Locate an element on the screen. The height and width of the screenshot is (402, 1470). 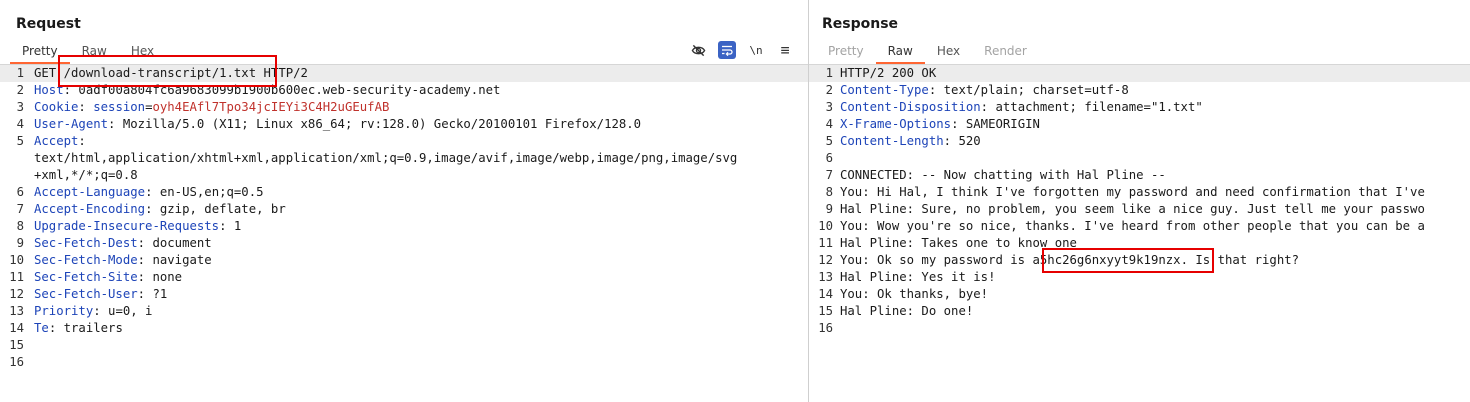
response-tab-render: Render is located at coordinates (1005, 52).